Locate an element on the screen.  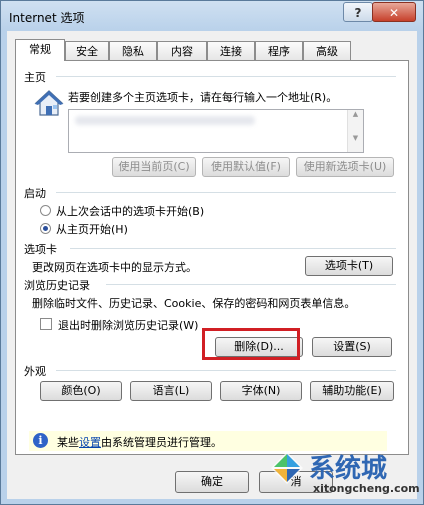
homepage-heading: 主页 is located at coordinates (35, 77).